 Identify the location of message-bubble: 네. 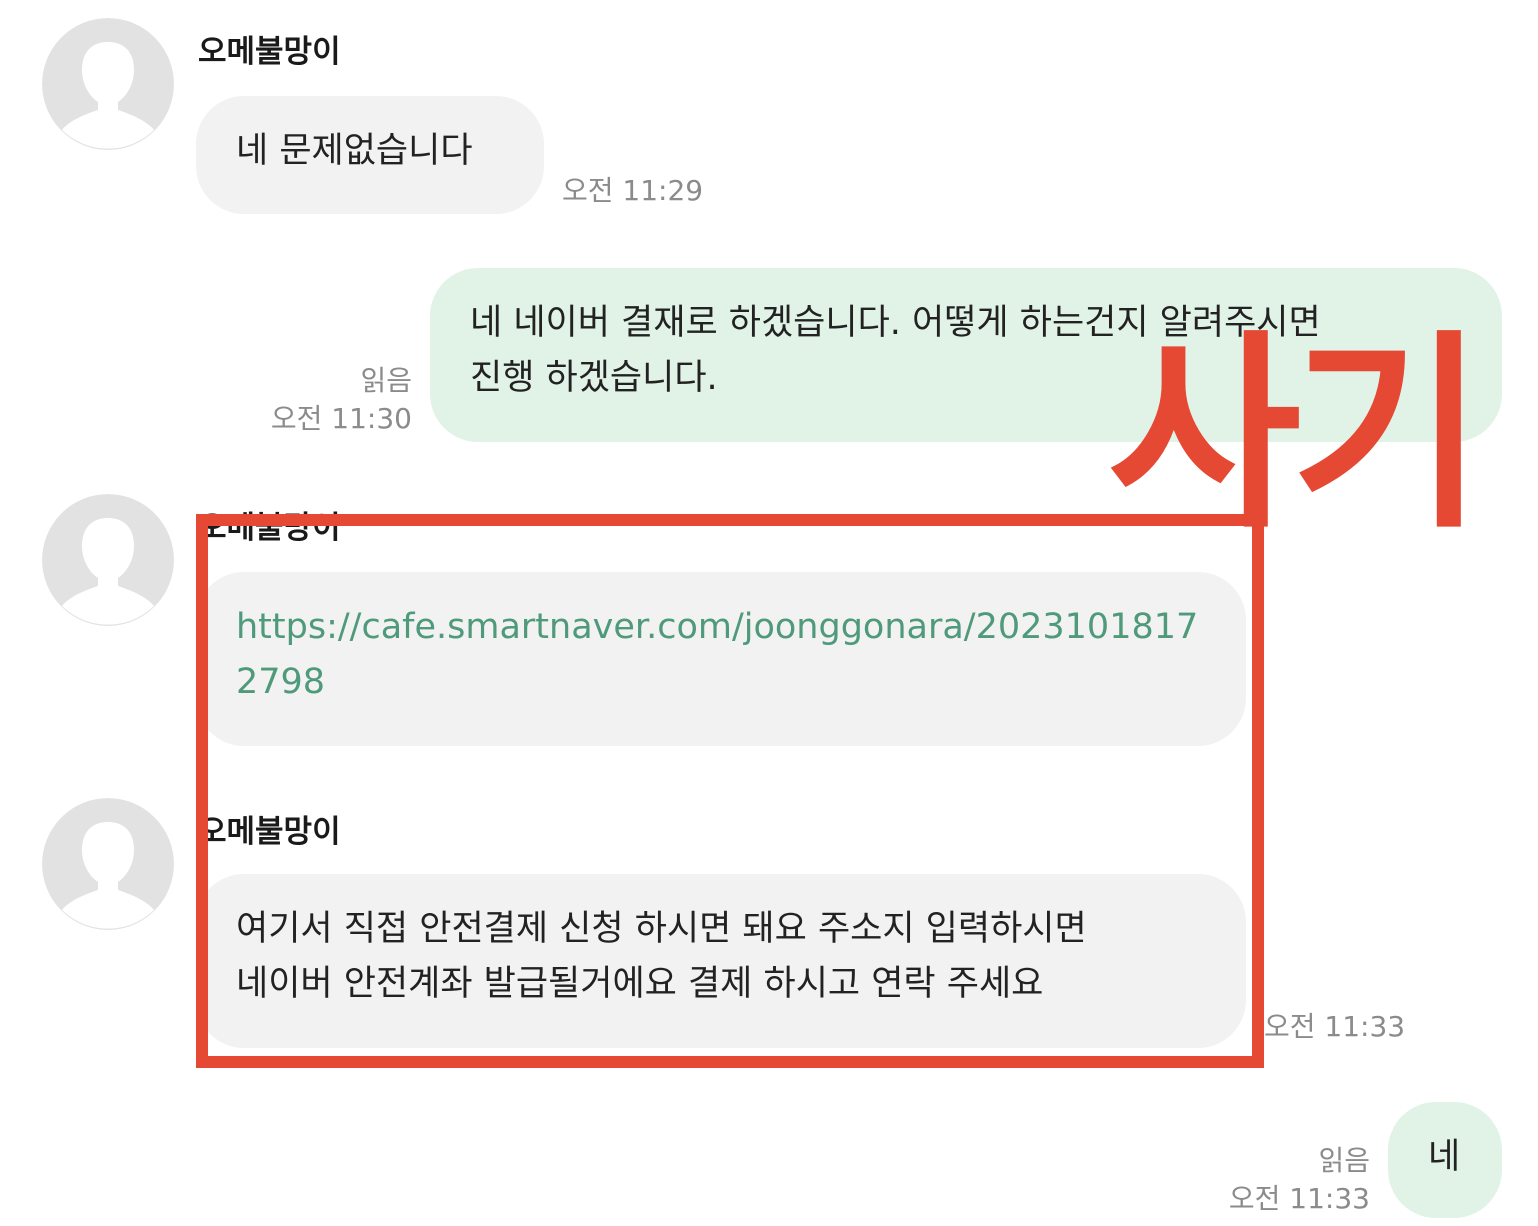
(1445, 1160).